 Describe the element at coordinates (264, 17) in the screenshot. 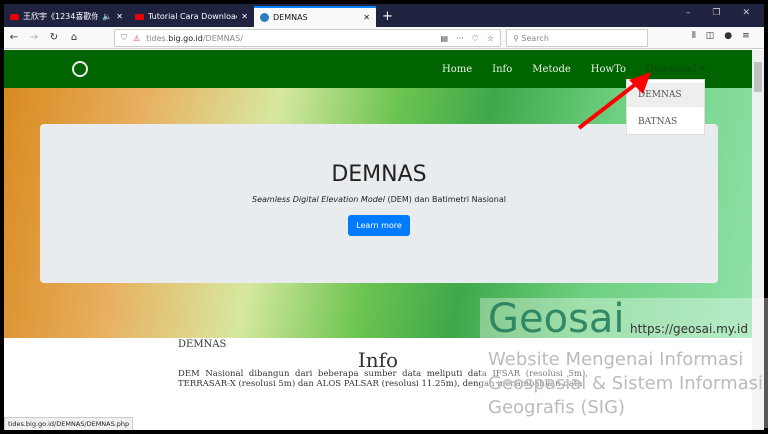

I see `globe-icon` at that location.